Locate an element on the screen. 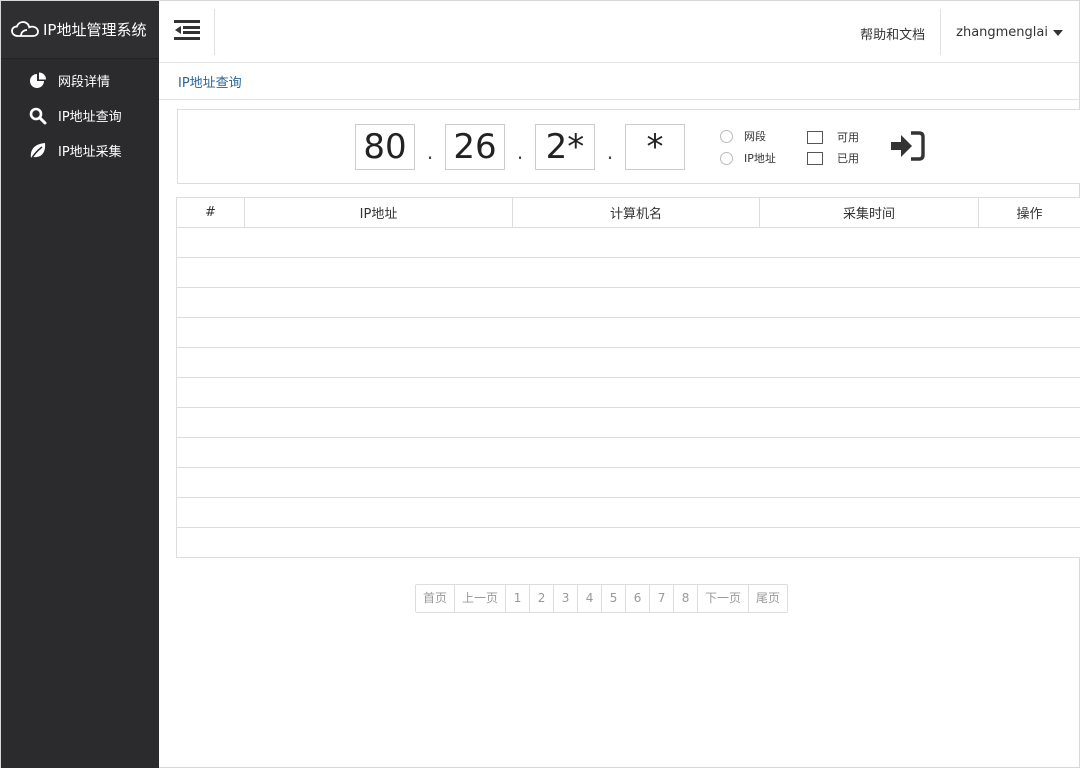 This screenshot has height=768, width=1080. table-header-row: # IP地址 计算机名 采集时间 操作 is located at coordinates (628, 212).